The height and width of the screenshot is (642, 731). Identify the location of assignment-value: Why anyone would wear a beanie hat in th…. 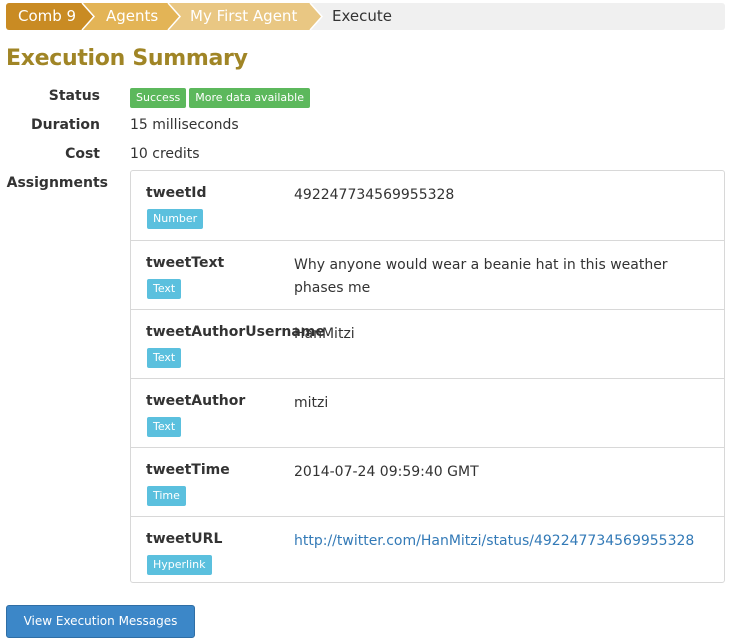
(481, 276).